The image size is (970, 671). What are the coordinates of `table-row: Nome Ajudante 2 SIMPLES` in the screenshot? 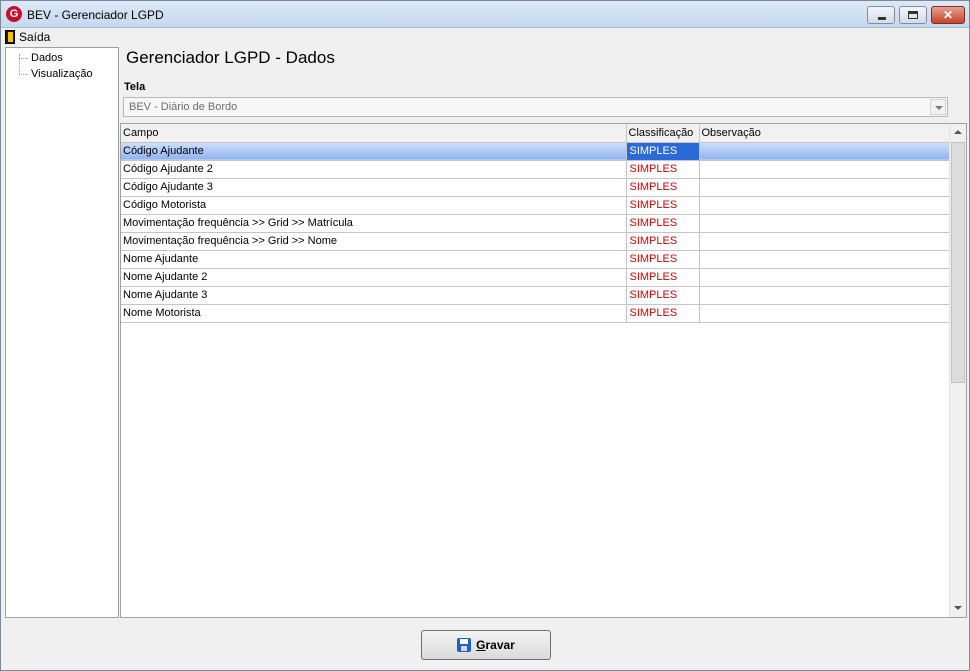 It's located at (536, 277).